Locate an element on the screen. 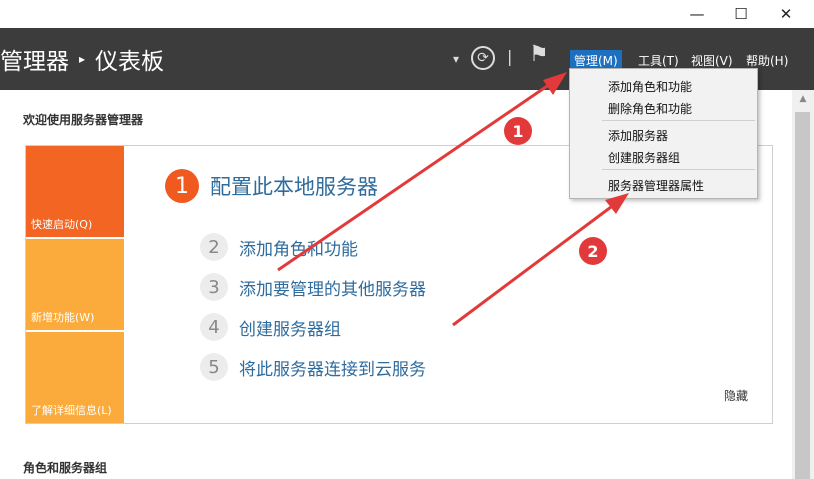 The width and height of the screenshot is (814, 479). annotation-badge-1: 1 is located at coordinates (518, 131).